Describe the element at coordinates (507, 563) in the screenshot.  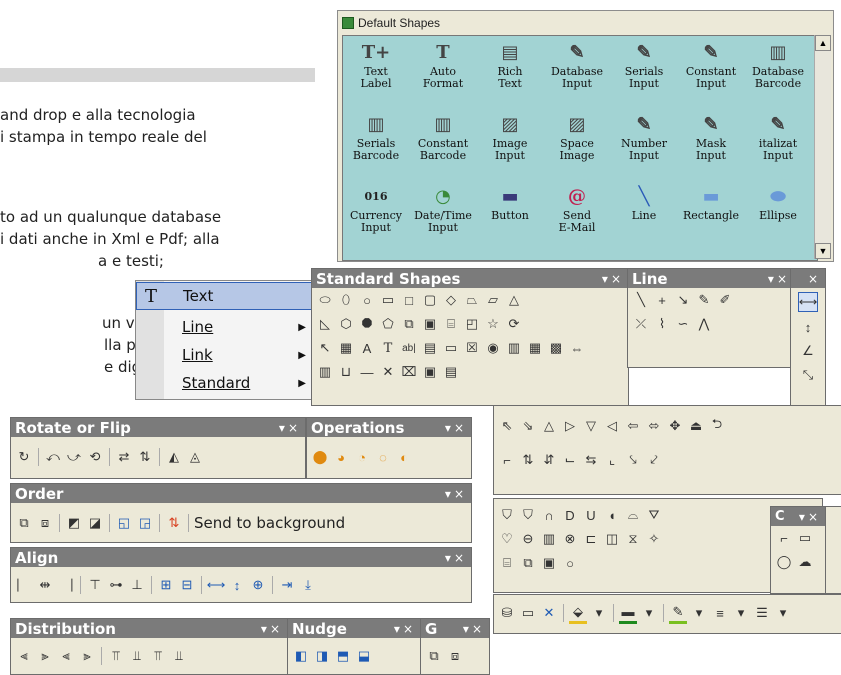
I see `cylinder-icon: ⌸` at that location.